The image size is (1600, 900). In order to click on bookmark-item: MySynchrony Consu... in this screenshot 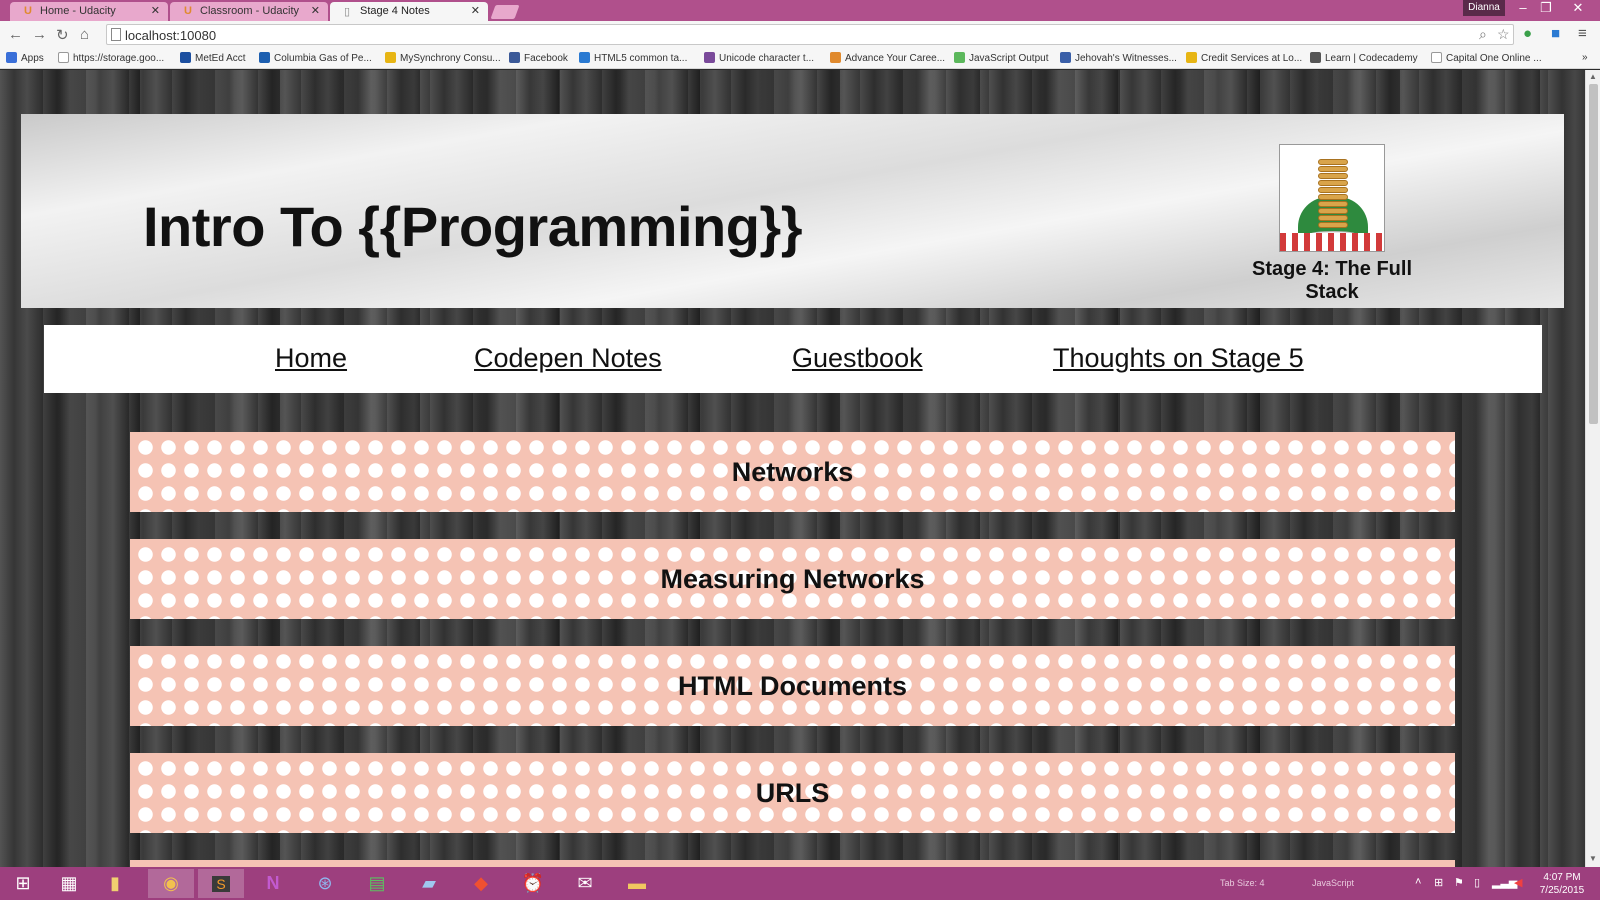, I will do `click(443, 58)`.